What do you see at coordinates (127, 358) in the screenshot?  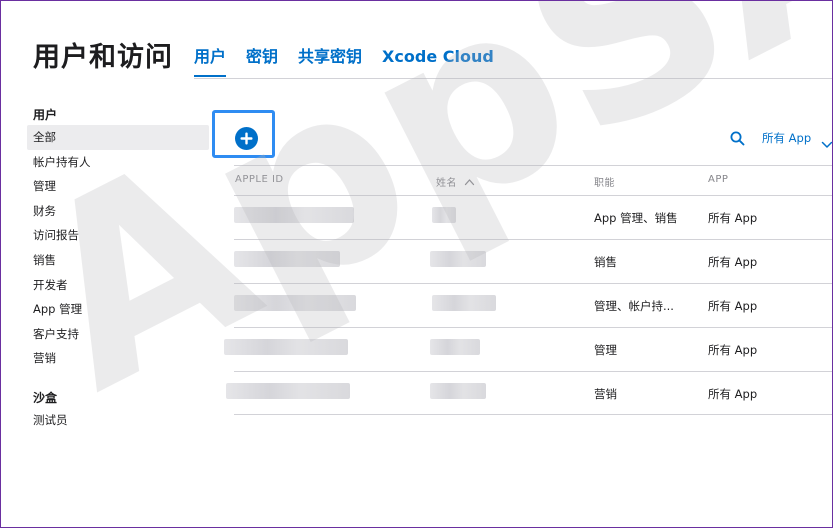 I see `sidebar-item-marketing: 营销` at bounding box center [127, 358].